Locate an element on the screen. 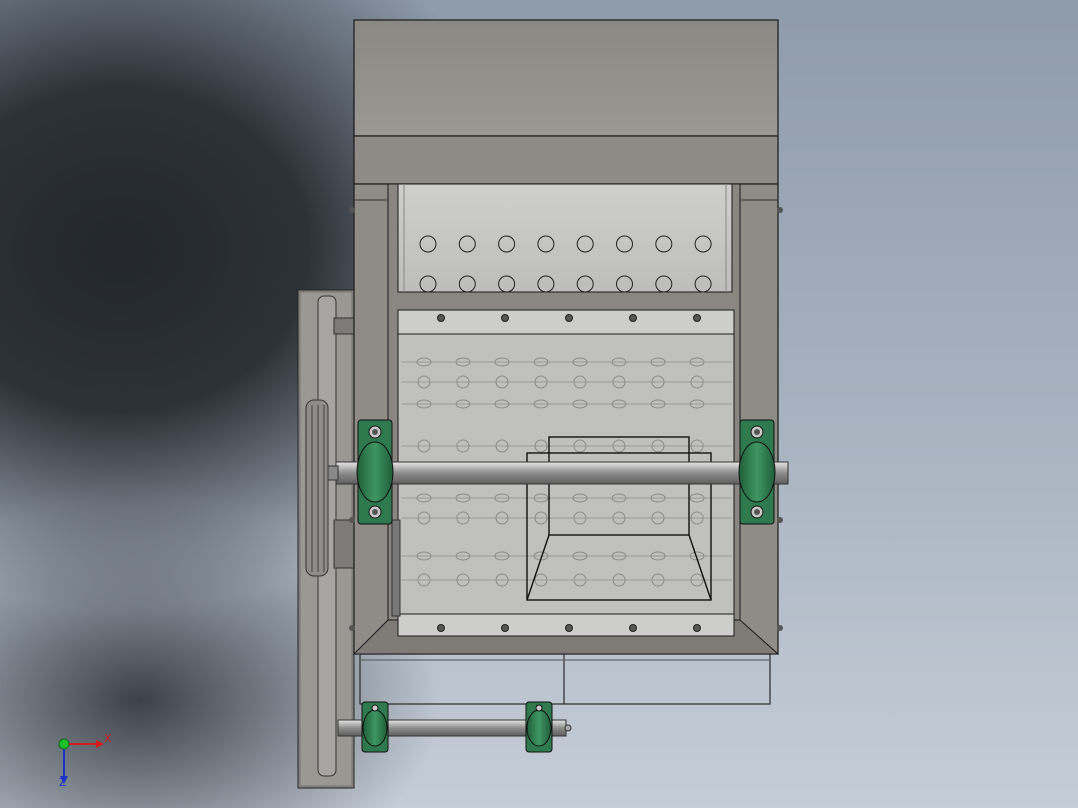  bearing-block-right is located at coordinates (757, 472).